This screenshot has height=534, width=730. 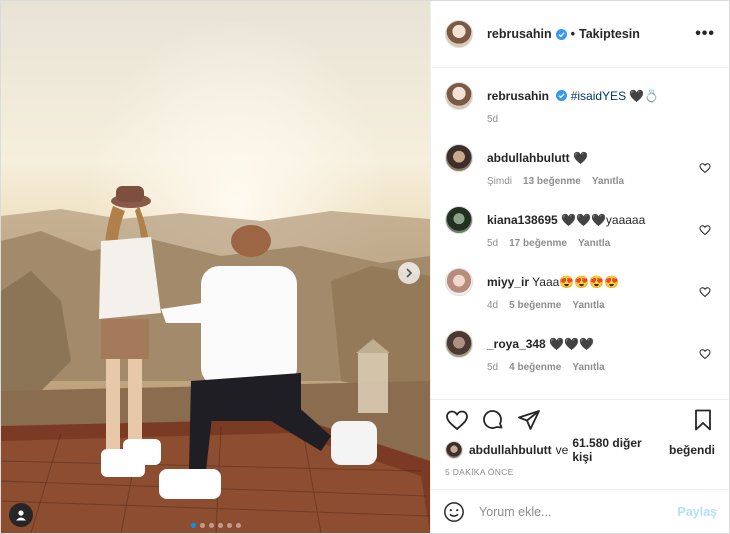 I want to click on carousel-next-button, so click(x=409, y=273).